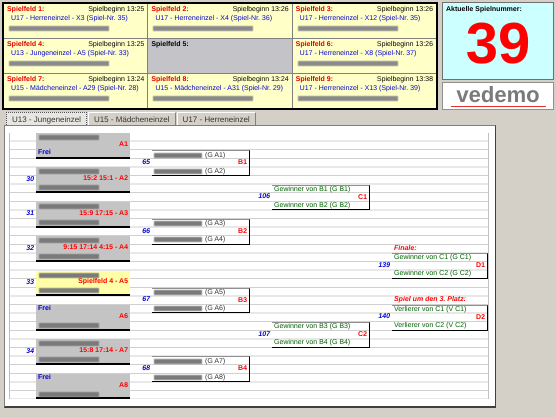 This screenshot has height=417, width=556. I want to click on category-tab: U17 - Herreneinzel, so click(216, 118).